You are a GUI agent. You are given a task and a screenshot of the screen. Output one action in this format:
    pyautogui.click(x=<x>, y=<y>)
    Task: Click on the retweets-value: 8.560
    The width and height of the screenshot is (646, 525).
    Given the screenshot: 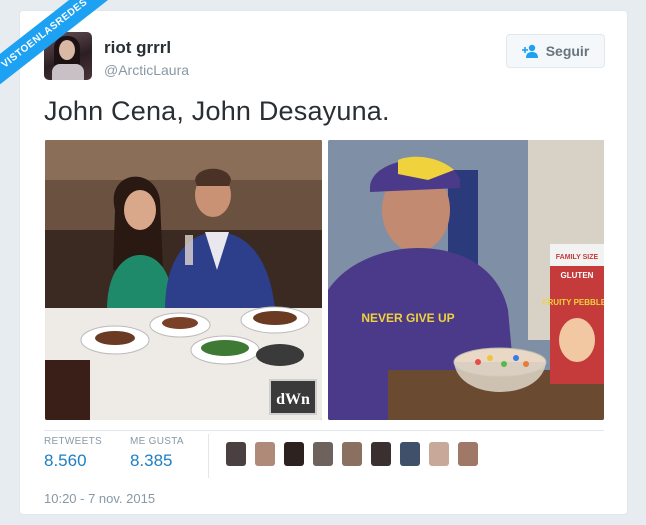 What is the action you would take?
    pyautogui.click(x=65, y=460)
    